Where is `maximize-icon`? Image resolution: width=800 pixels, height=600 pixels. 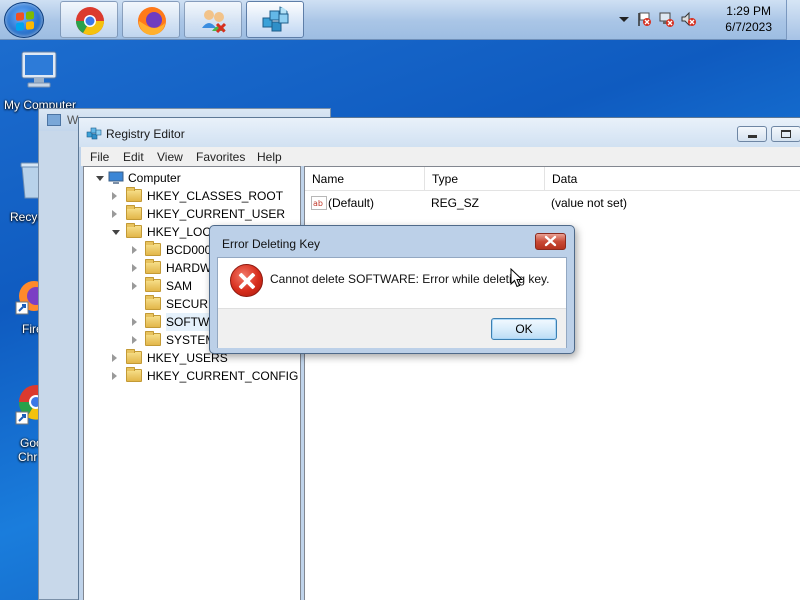 maximize-icon is located at coordinates (786, 134).